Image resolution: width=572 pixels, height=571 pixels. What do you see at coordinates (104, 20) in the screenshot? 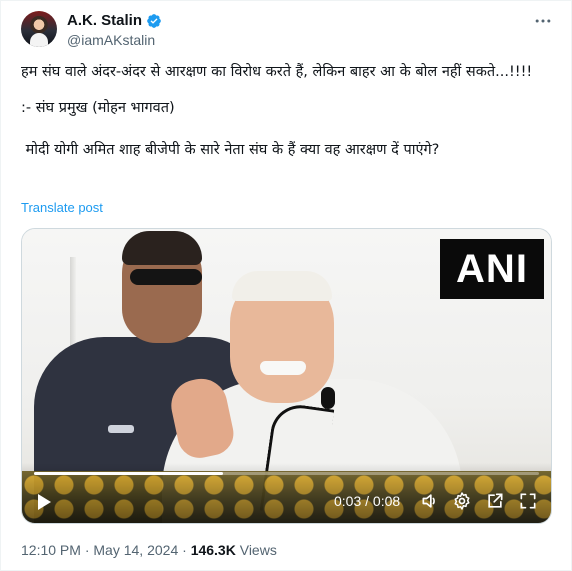
I see `author-name: A.K. Stalin` at bounding box center [104, 20].